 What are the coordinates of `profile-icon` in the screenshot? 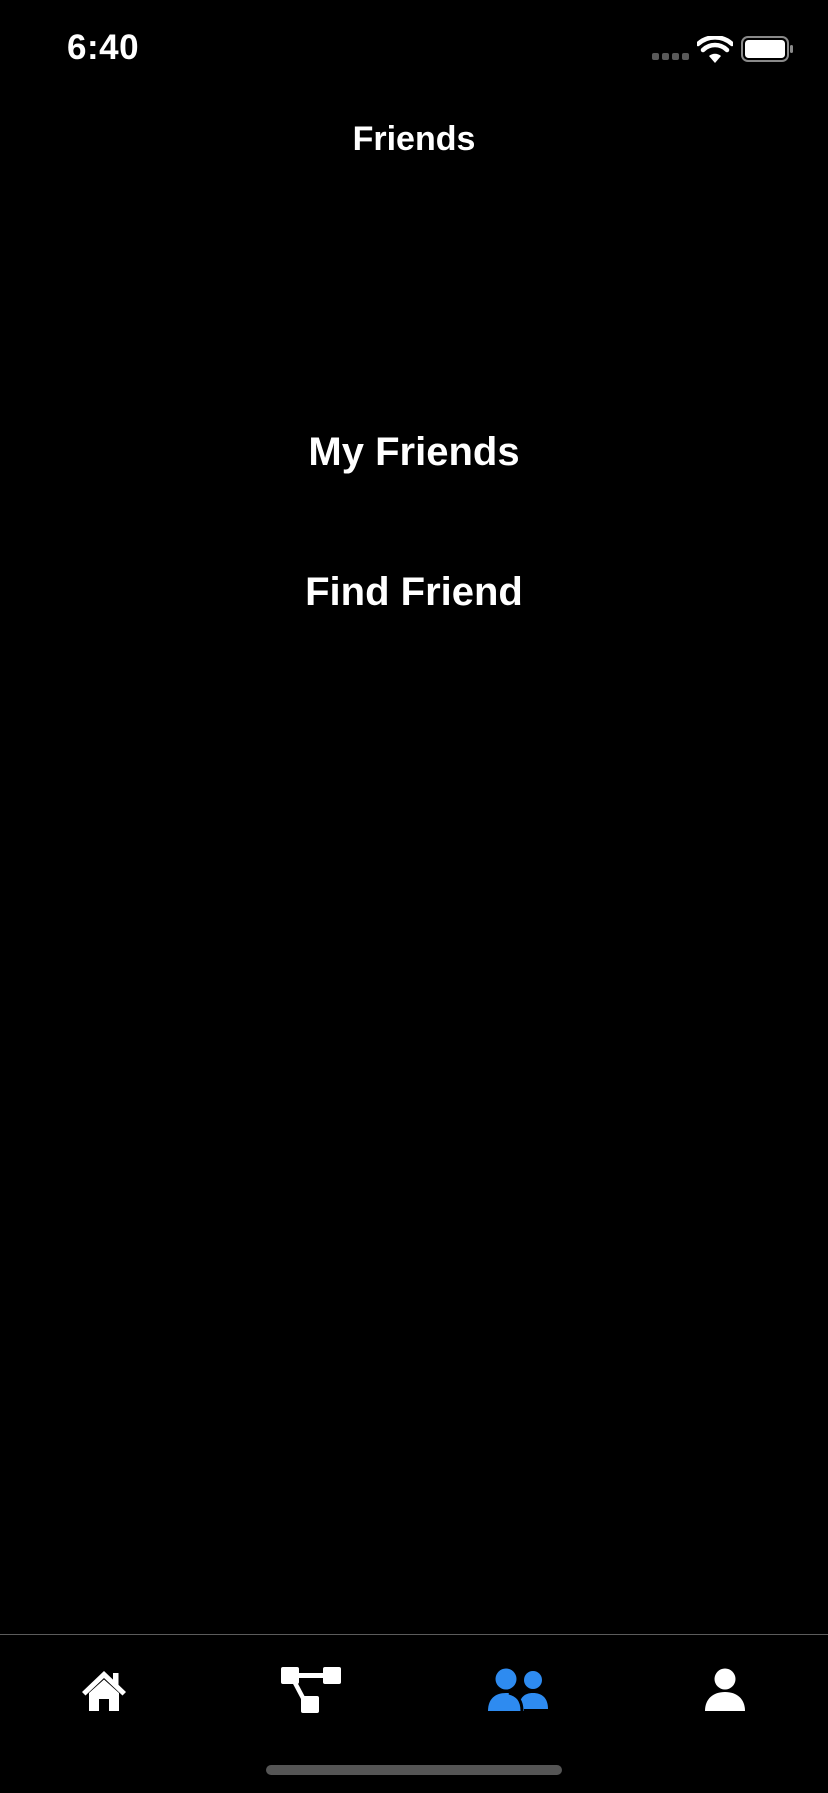 It's located at (724, 1689).